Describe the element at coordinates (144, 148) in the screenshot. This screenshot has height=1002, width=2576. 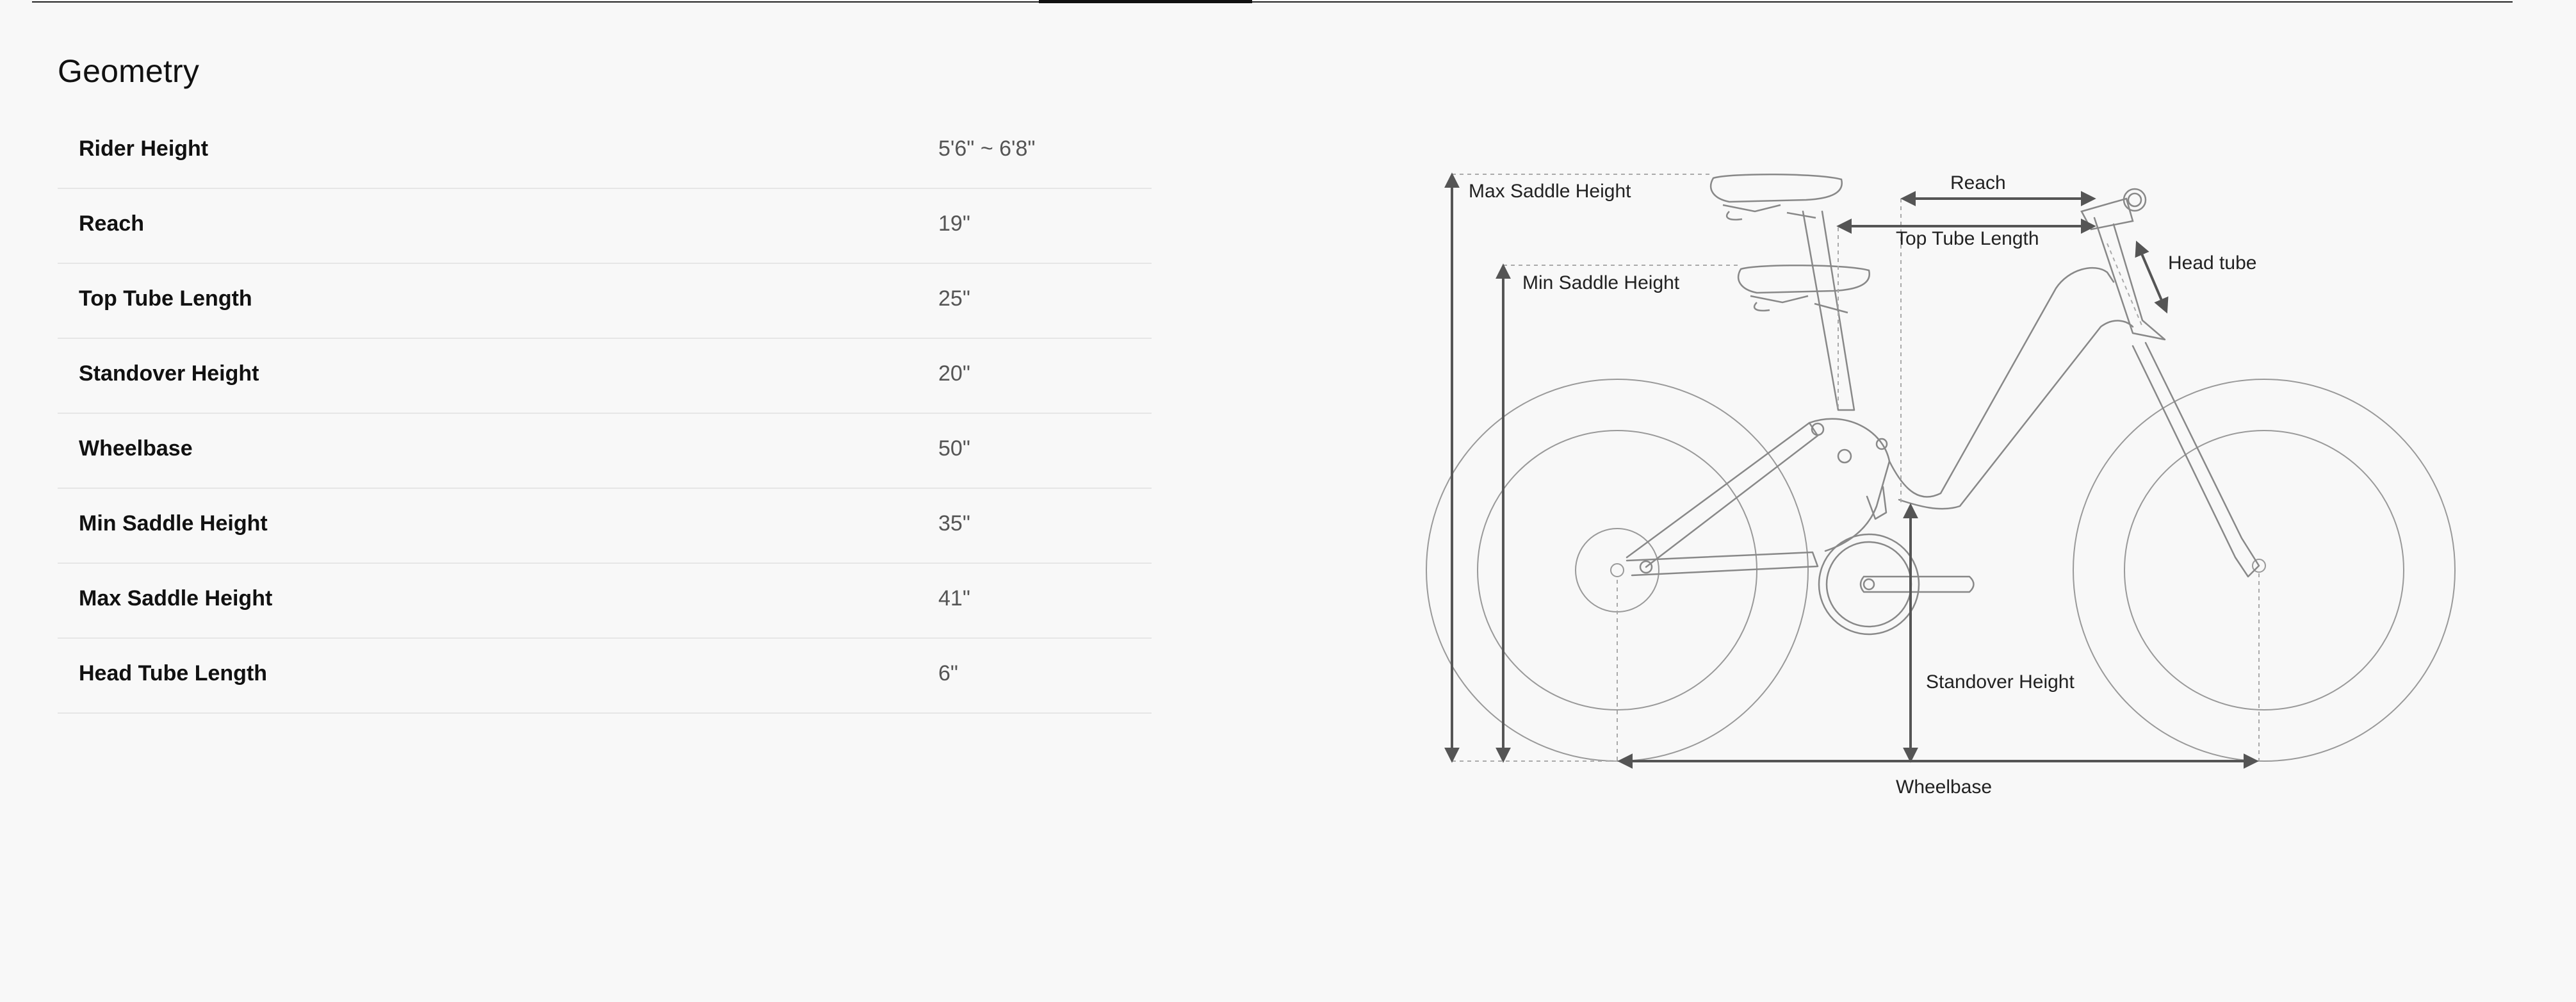
I see `geometry-label: Rider Height` at that location.